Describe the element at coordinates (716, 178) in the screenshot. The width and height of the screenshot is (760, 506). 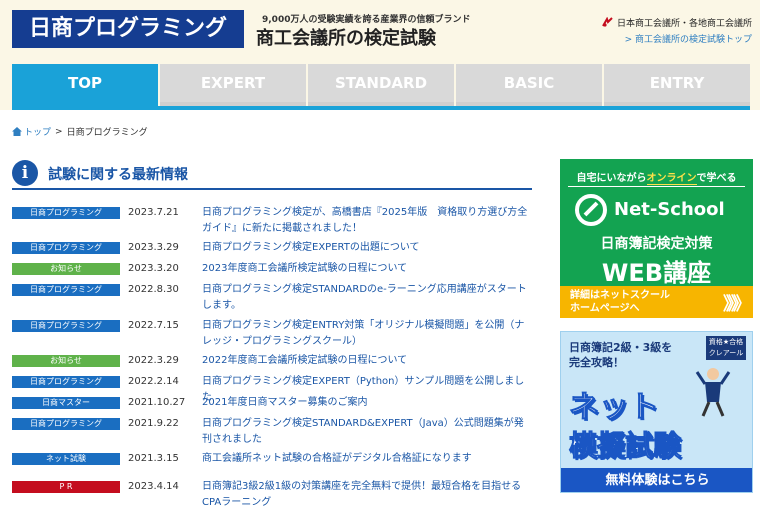
I see `ad1-headline-post: で学べる` at that location.